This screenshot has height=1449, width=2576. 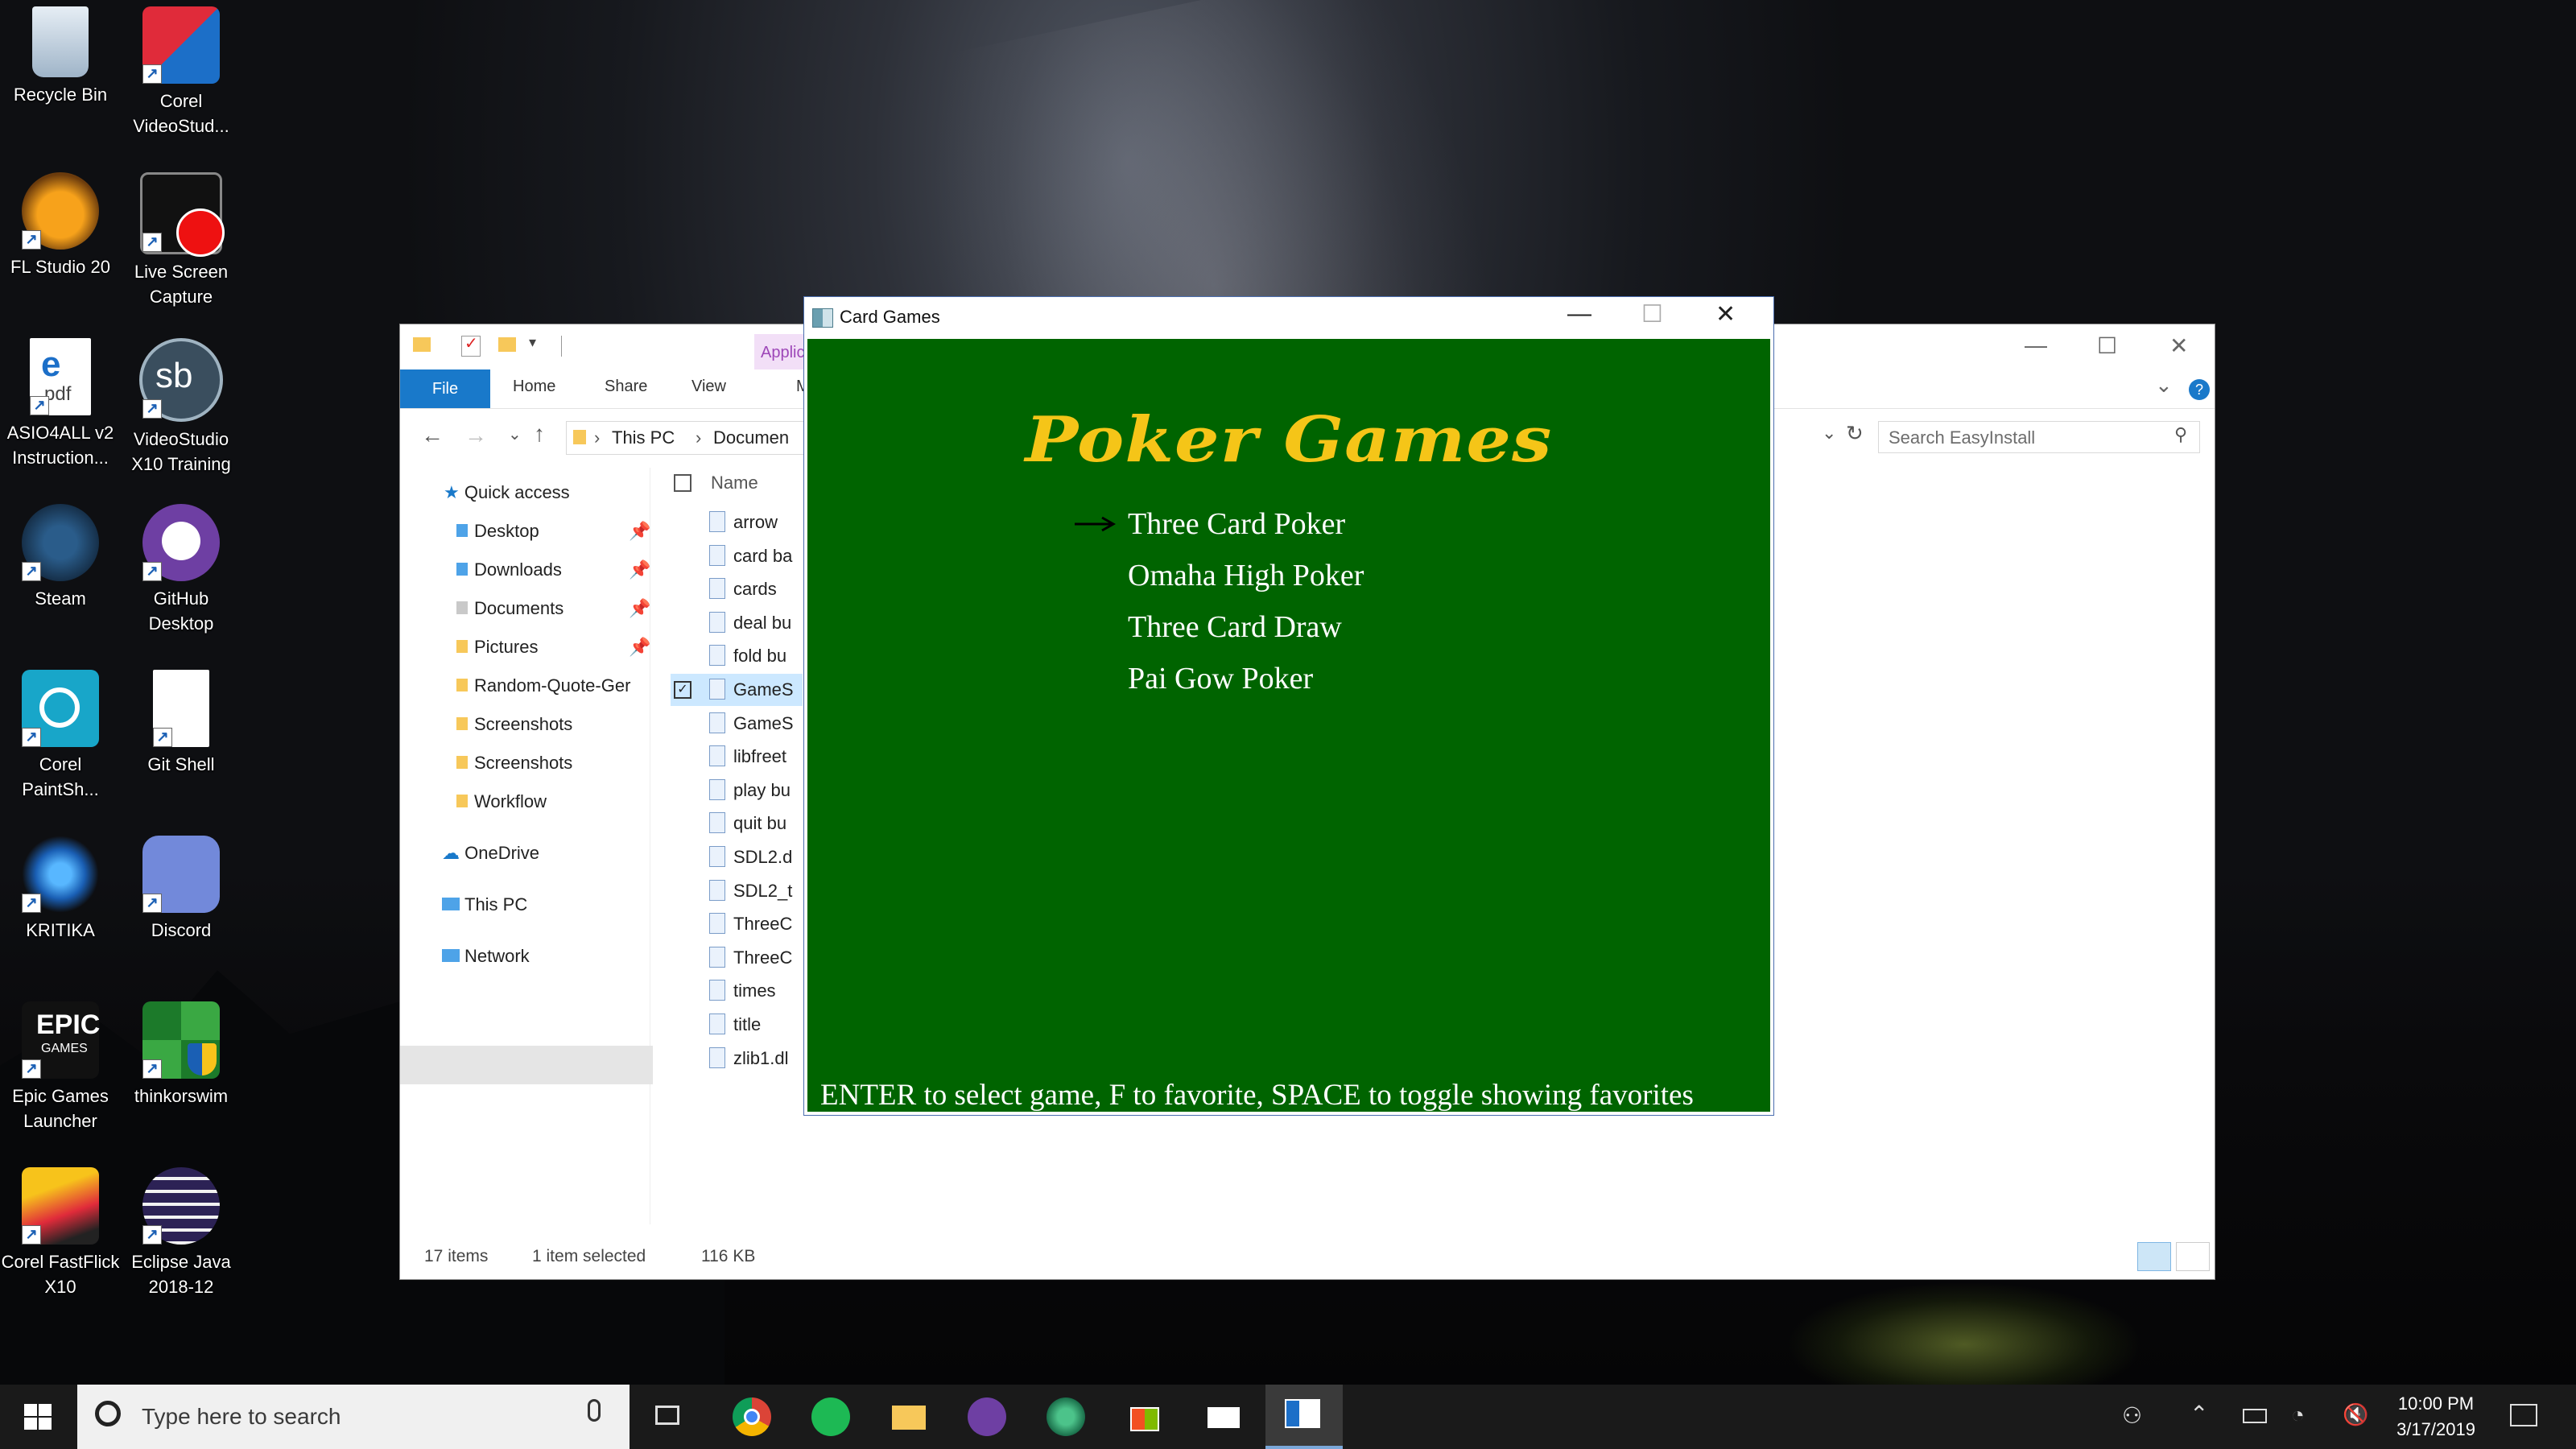 I want to click on wifi-icon: ◔, so click(x=2298, y=1415).